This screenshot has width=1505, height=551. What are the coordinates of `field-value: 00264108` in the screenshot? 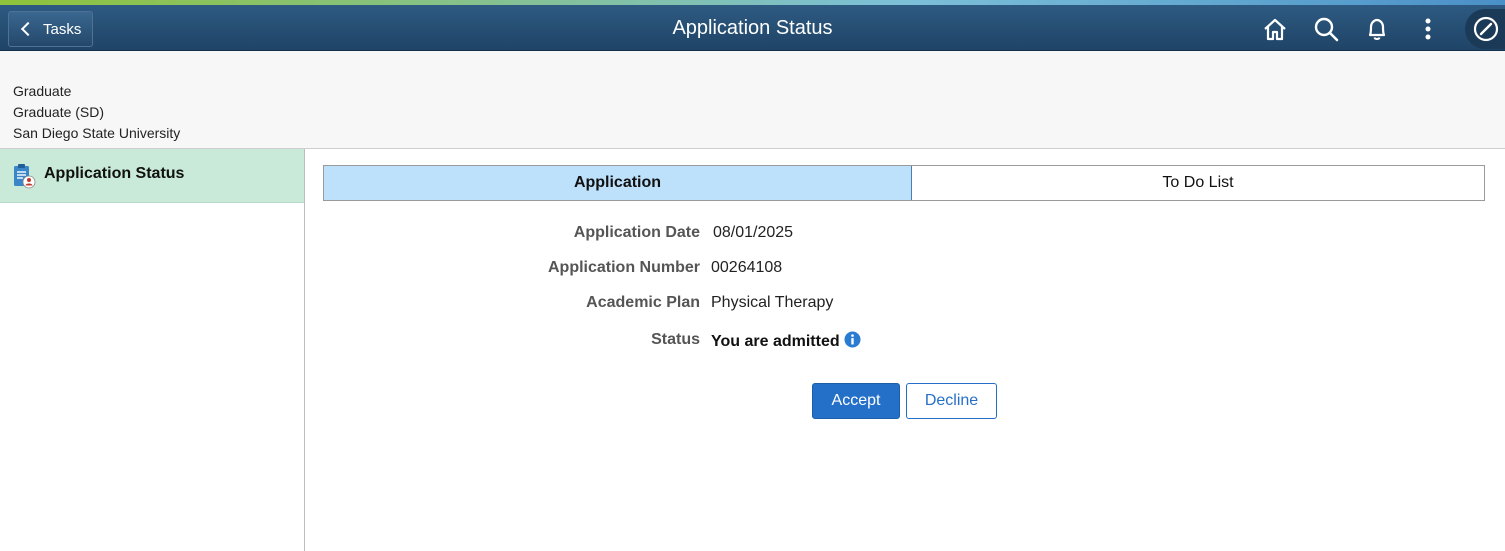 It's located at (747, 267).